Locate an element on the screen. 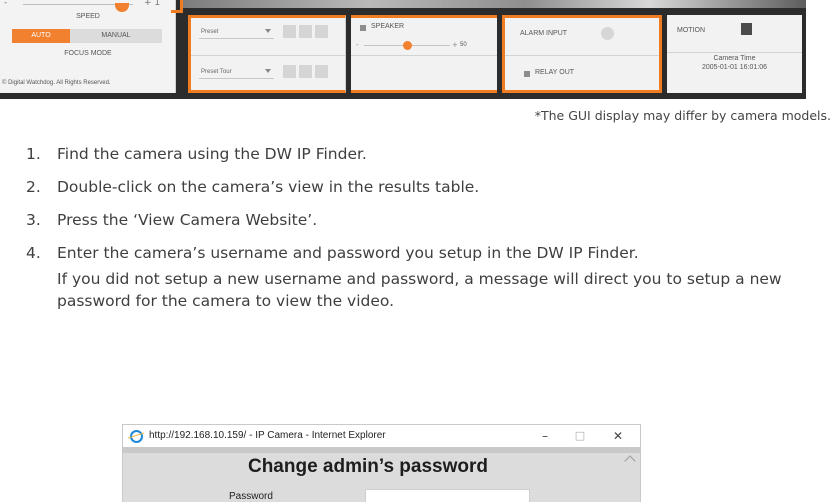 The width and height of the screenshot is (831, 502). step-text: Find the camera using the DW IP Finder. is located at coordinates (212, 154).